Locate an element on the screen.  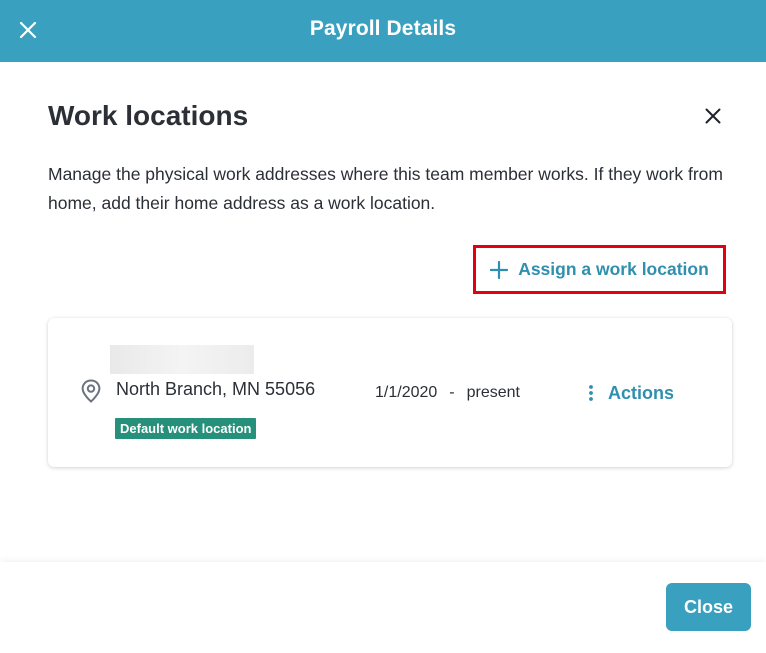
close-button: Close is located at coordinates (708, 607).